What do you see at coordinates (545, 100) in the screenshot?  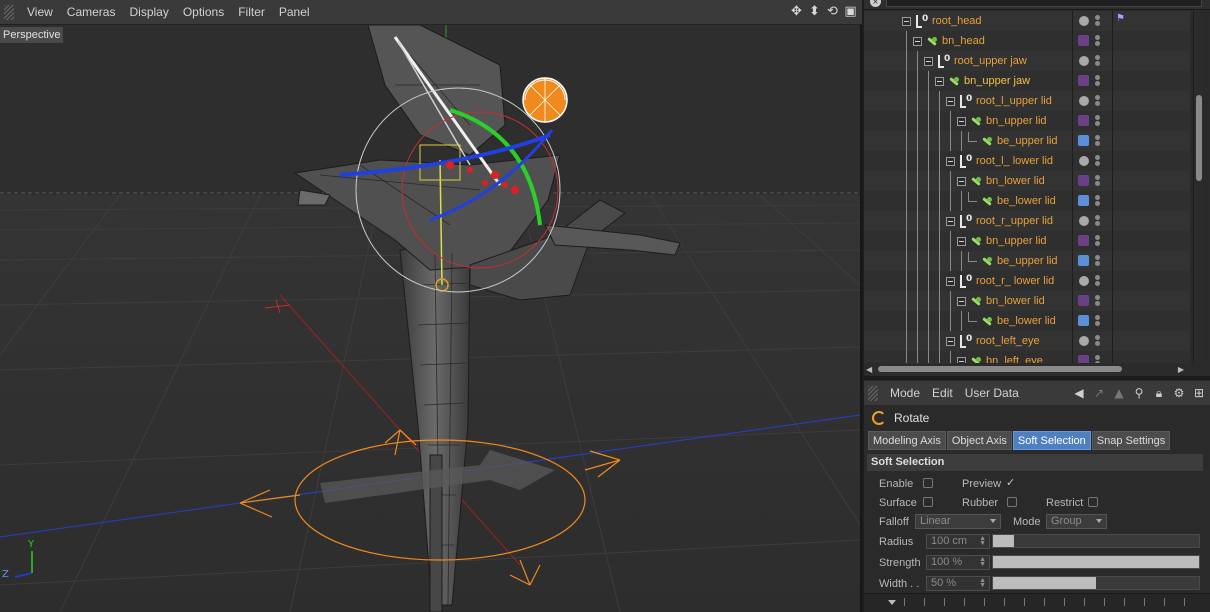 I see `eye-sphere` at bounding box center [545, 100].